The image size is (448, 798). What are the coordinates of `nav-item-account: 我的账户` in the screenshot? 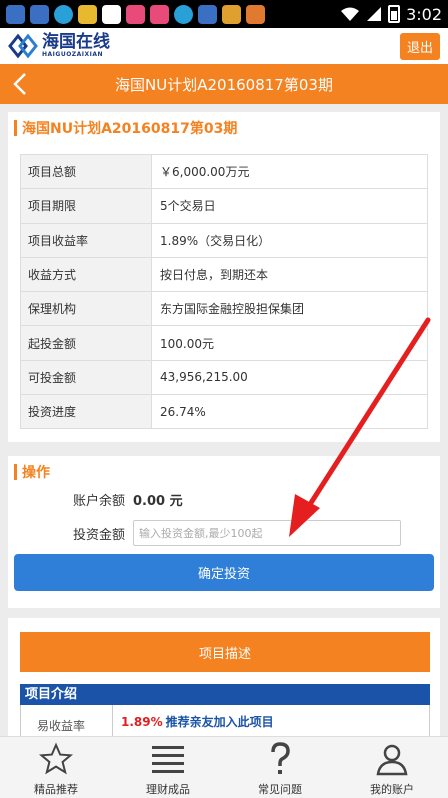 It's located at (392, 767).